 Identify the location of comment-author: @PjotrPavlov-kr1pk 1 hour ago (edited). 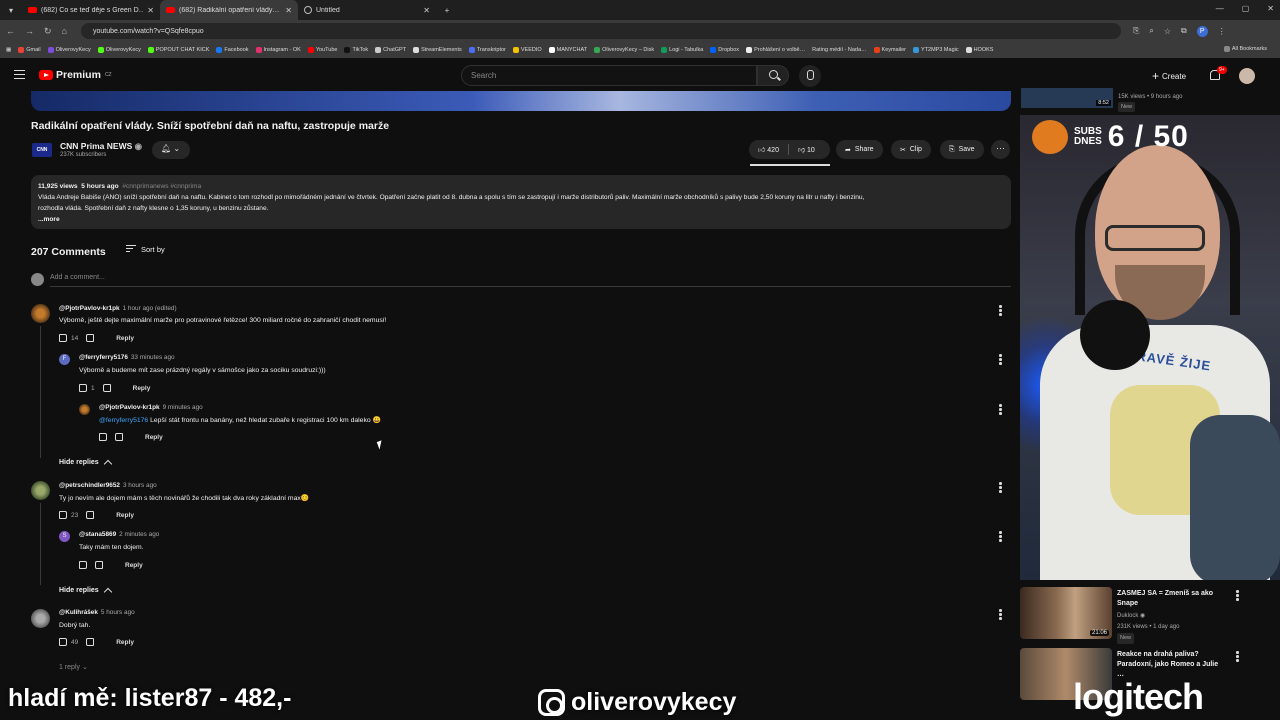
(118, 308).